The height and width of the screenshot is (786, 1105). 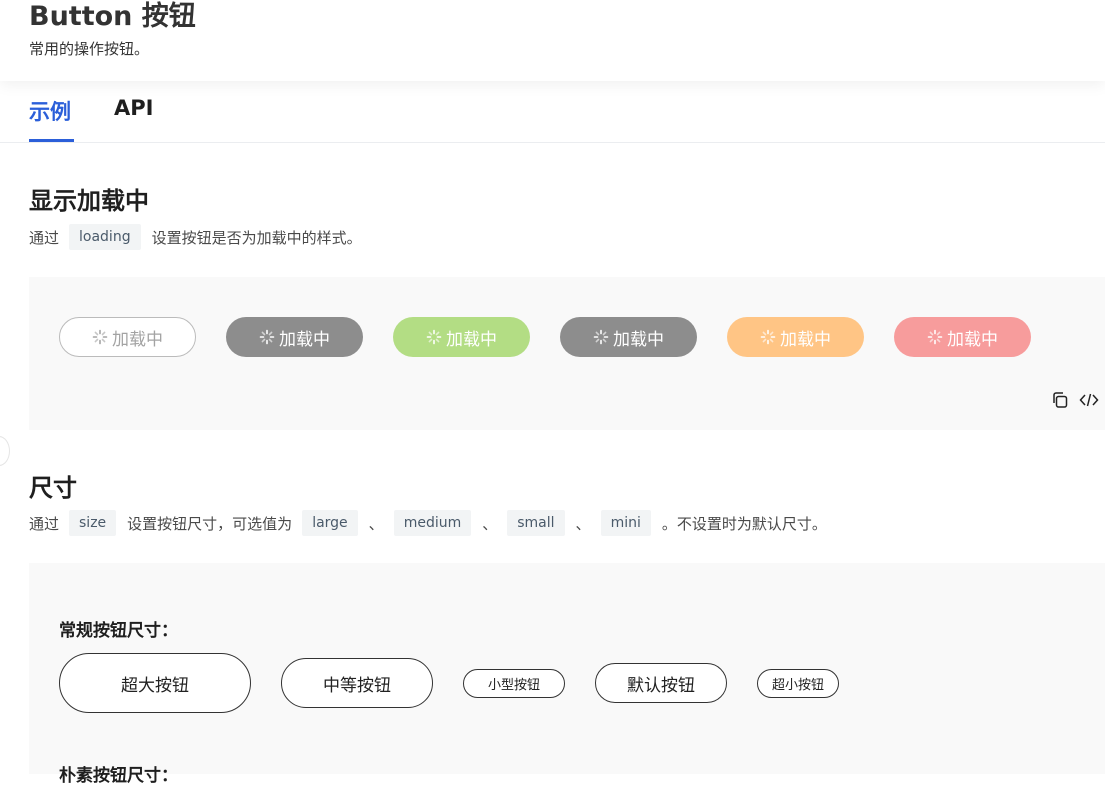 What do you see at coordinates (432, 523) in the screenshot?
I see `code-medium: medium` at bounding box center [432, 523].